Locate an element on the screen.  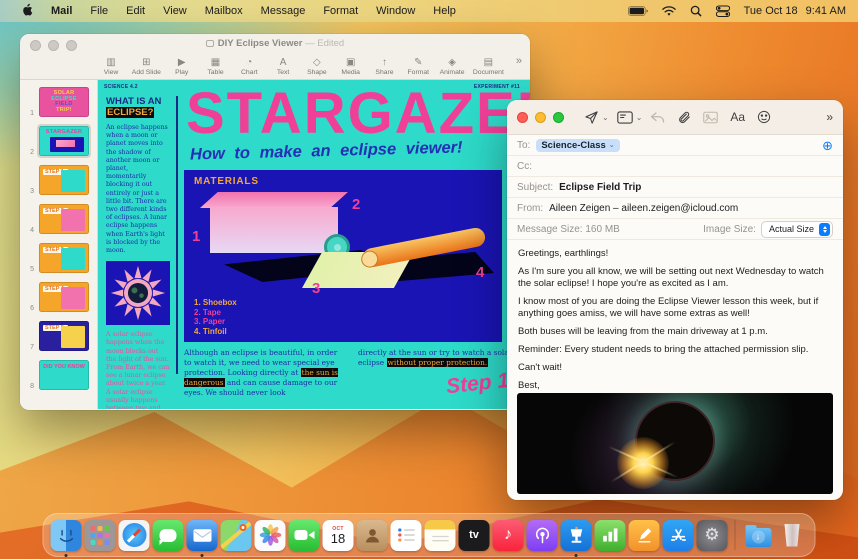
dock-icon-settings: ⚙ is located at coordinates (712, 535).